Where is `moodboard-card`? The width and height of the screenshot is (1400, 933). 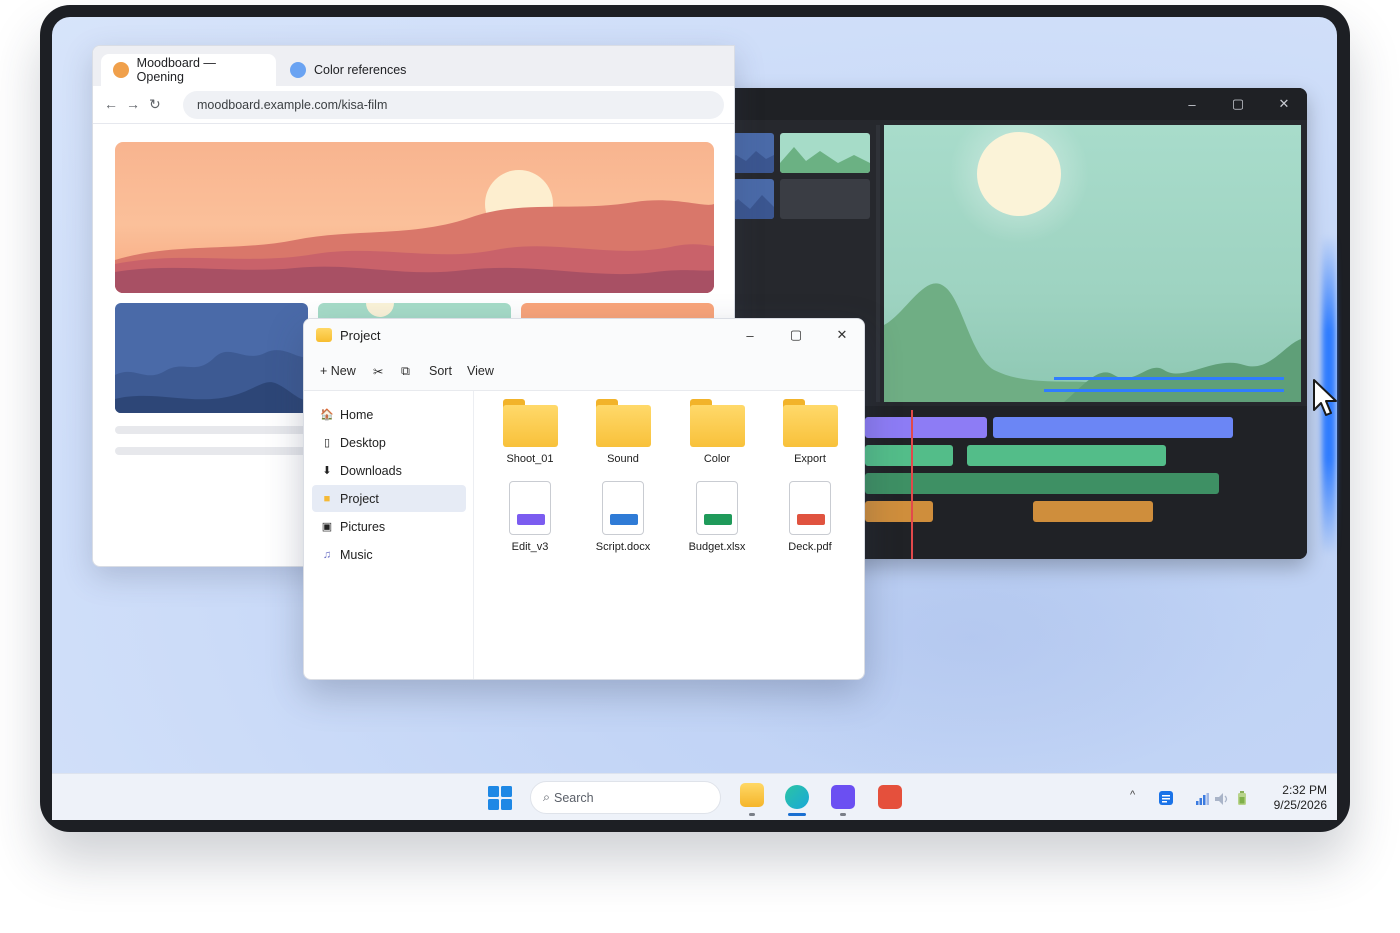
moodboard-card is located at coordinates (211, 358).